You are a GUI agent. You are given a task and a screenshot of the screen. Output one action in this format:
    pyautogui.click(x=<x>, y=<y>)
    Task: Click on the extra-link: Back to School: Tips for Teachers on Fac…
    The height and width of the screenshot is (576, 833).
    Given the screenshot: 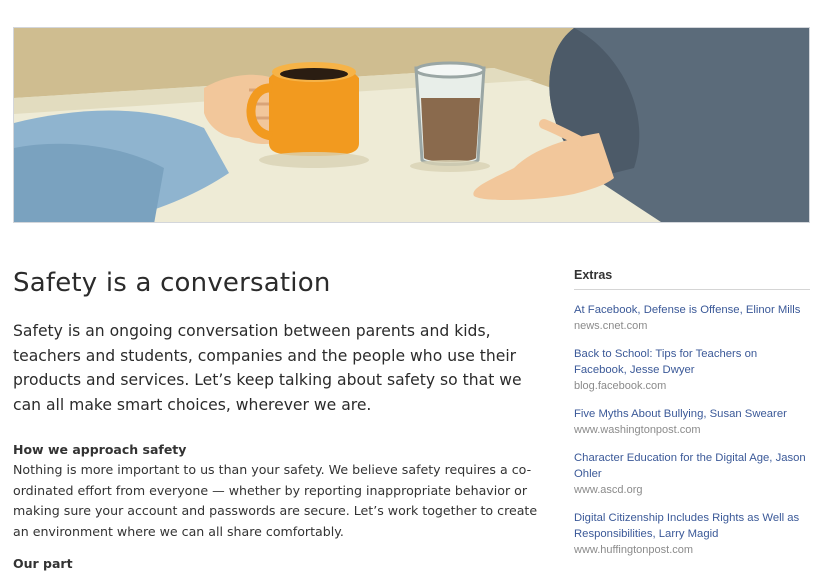 What is the action you would take?
    pyautogui.click(x=692, y=362)
    